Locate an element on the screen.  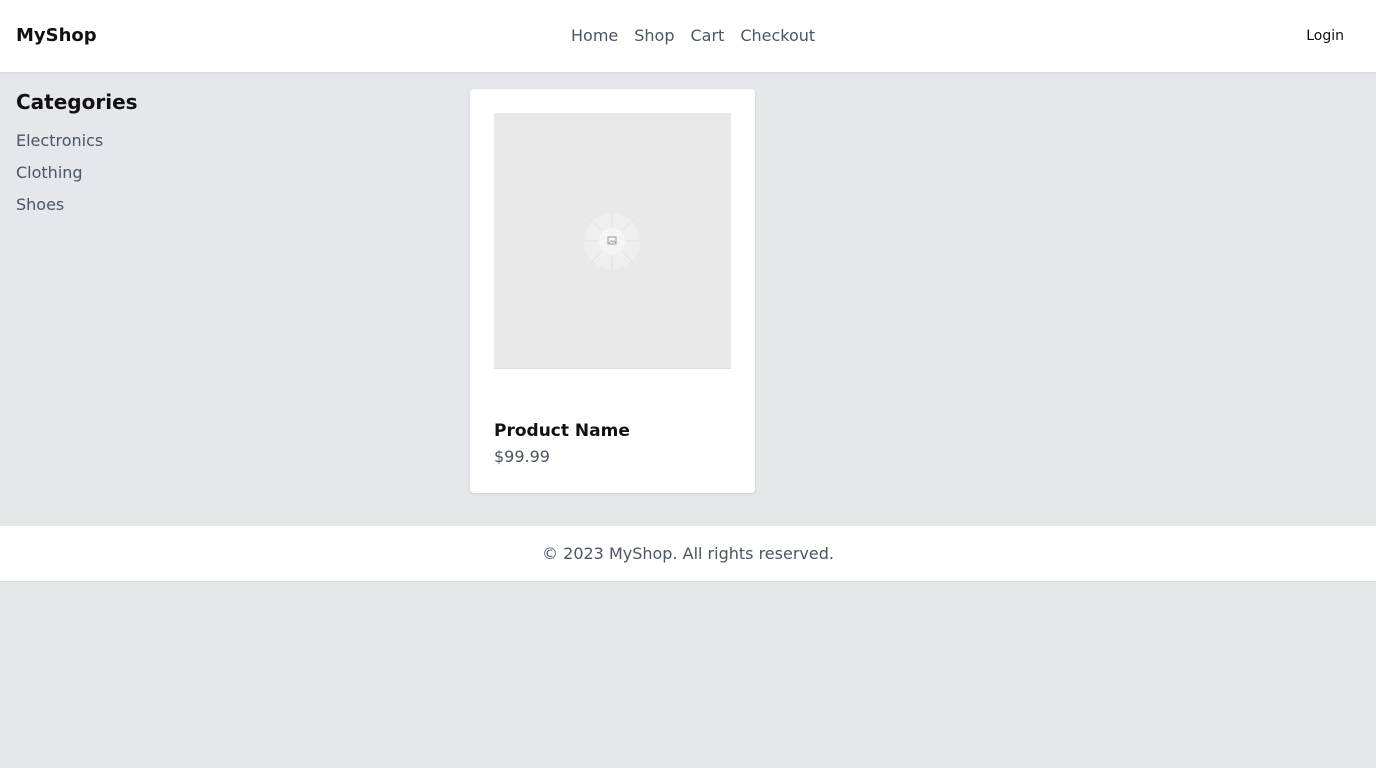
nav-link-checkout: Checkout is located at coordinates (777, 36).